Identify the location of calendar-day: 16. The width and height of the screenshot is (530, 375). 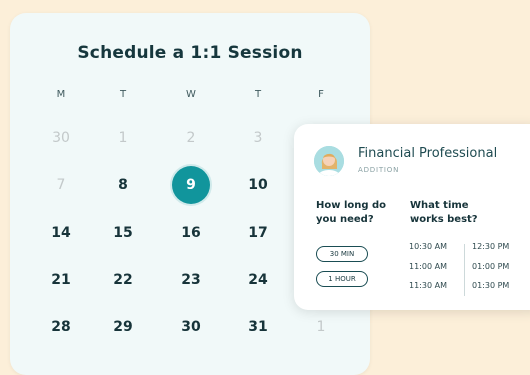
(191, 233).